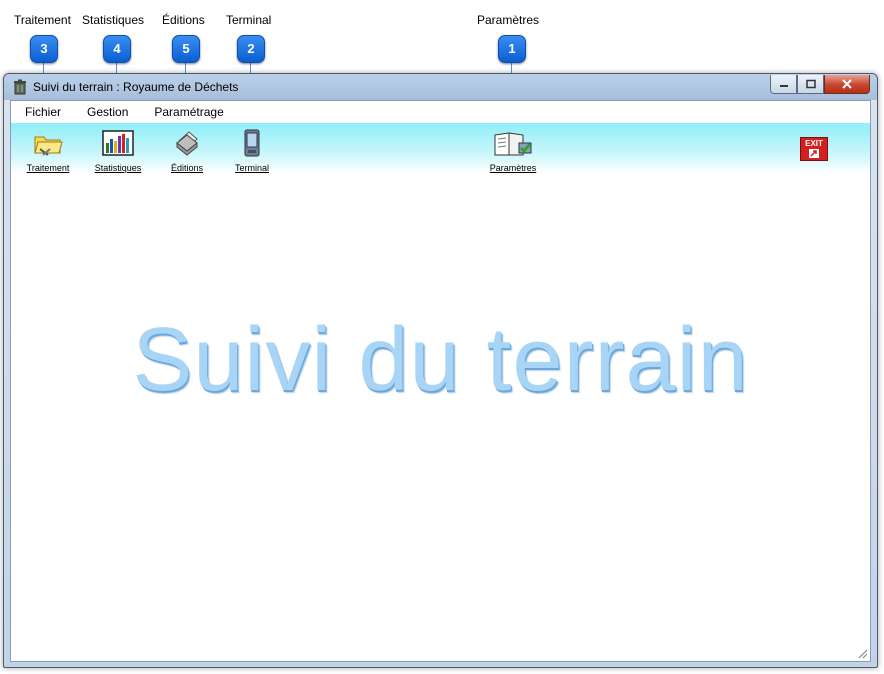  I want to click on traitement-button: Traitement, so click(48, 151).